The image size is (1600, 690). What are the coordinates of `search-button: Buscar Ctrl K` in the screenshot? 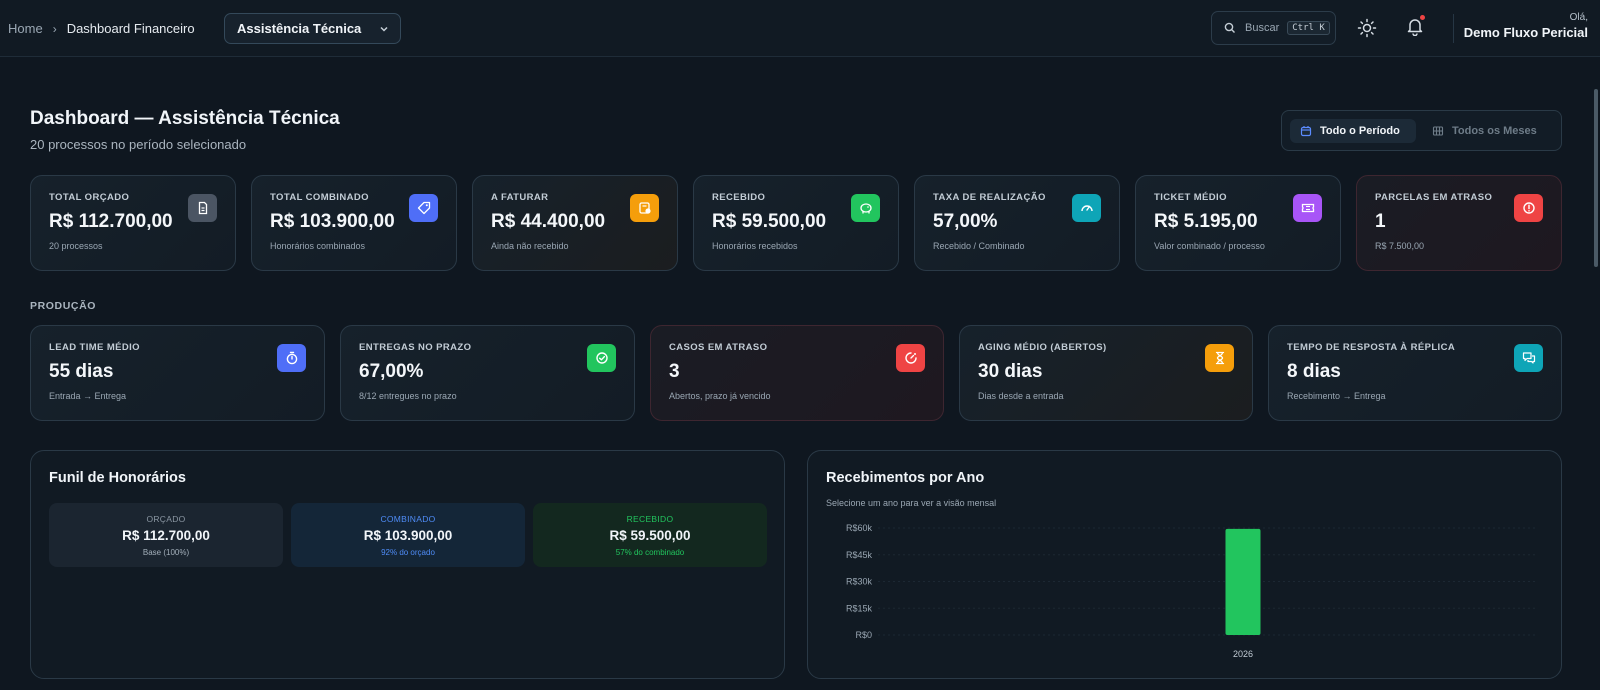 It's located at (1273, 28).